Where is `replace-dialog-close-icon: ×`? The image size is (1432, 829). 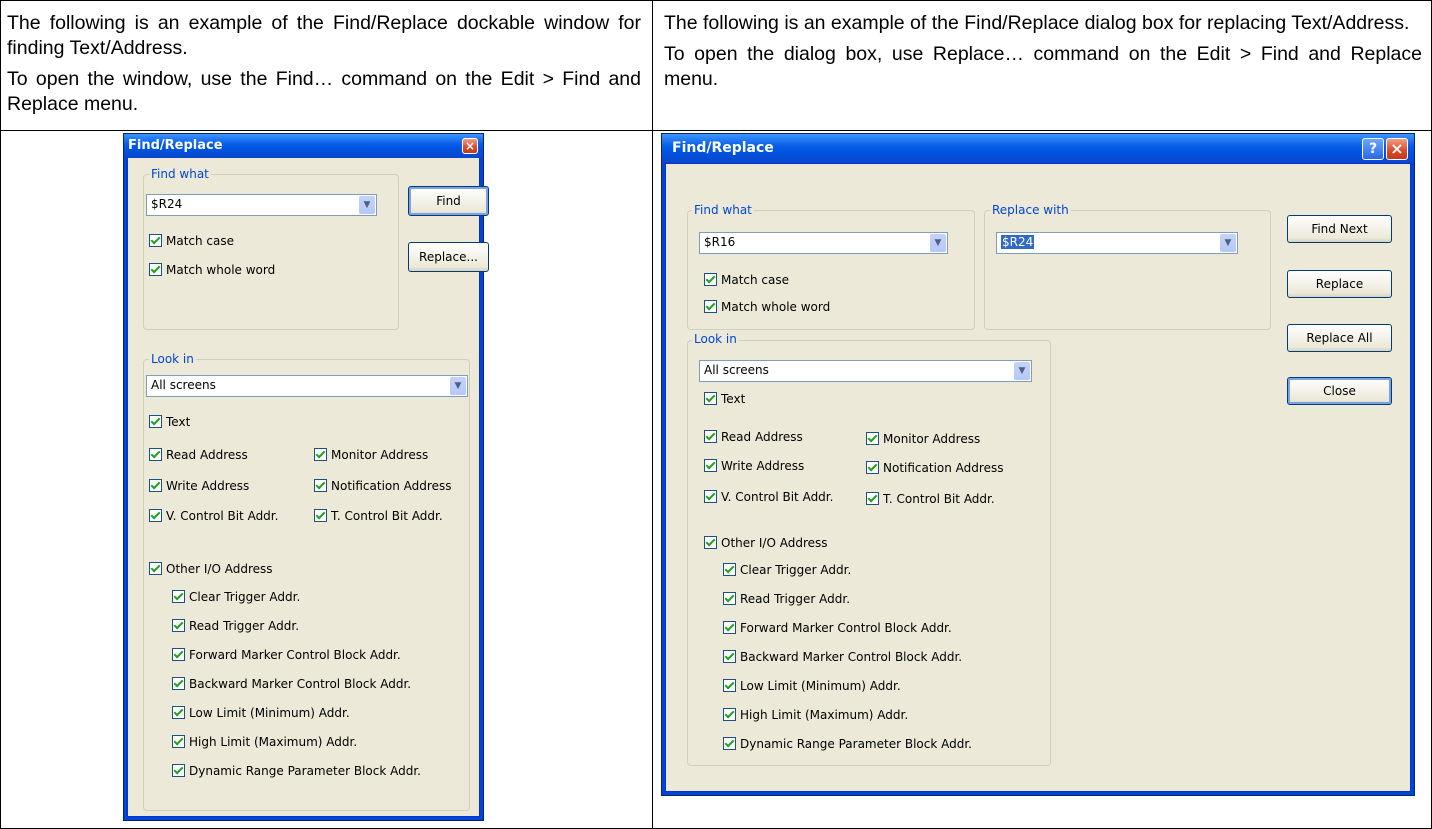
replace-dialog-close-icon: × is located at coordinates (1397, 149).